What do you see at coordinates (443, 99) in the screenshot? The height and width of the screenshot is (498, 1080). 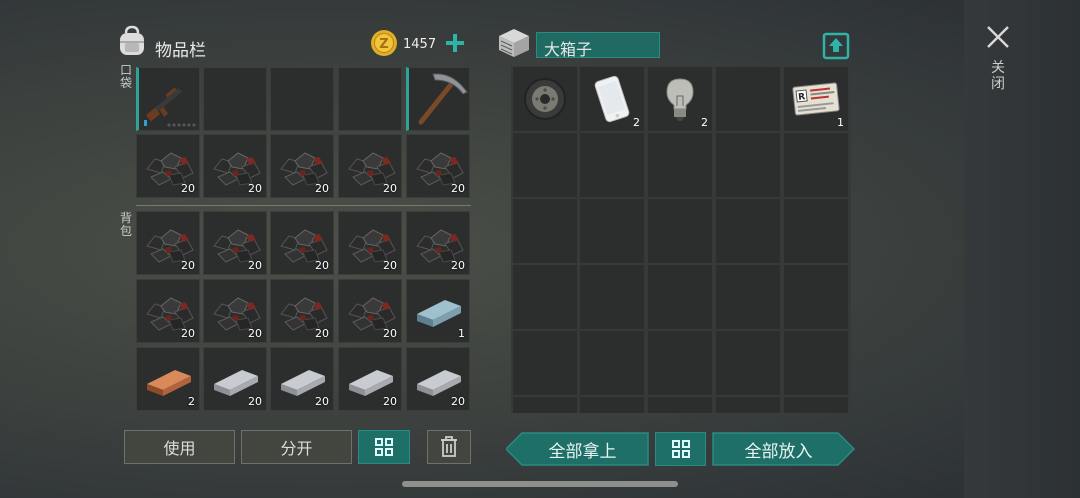 I see `pickaxe-icon` at bounding box center [443, 99].